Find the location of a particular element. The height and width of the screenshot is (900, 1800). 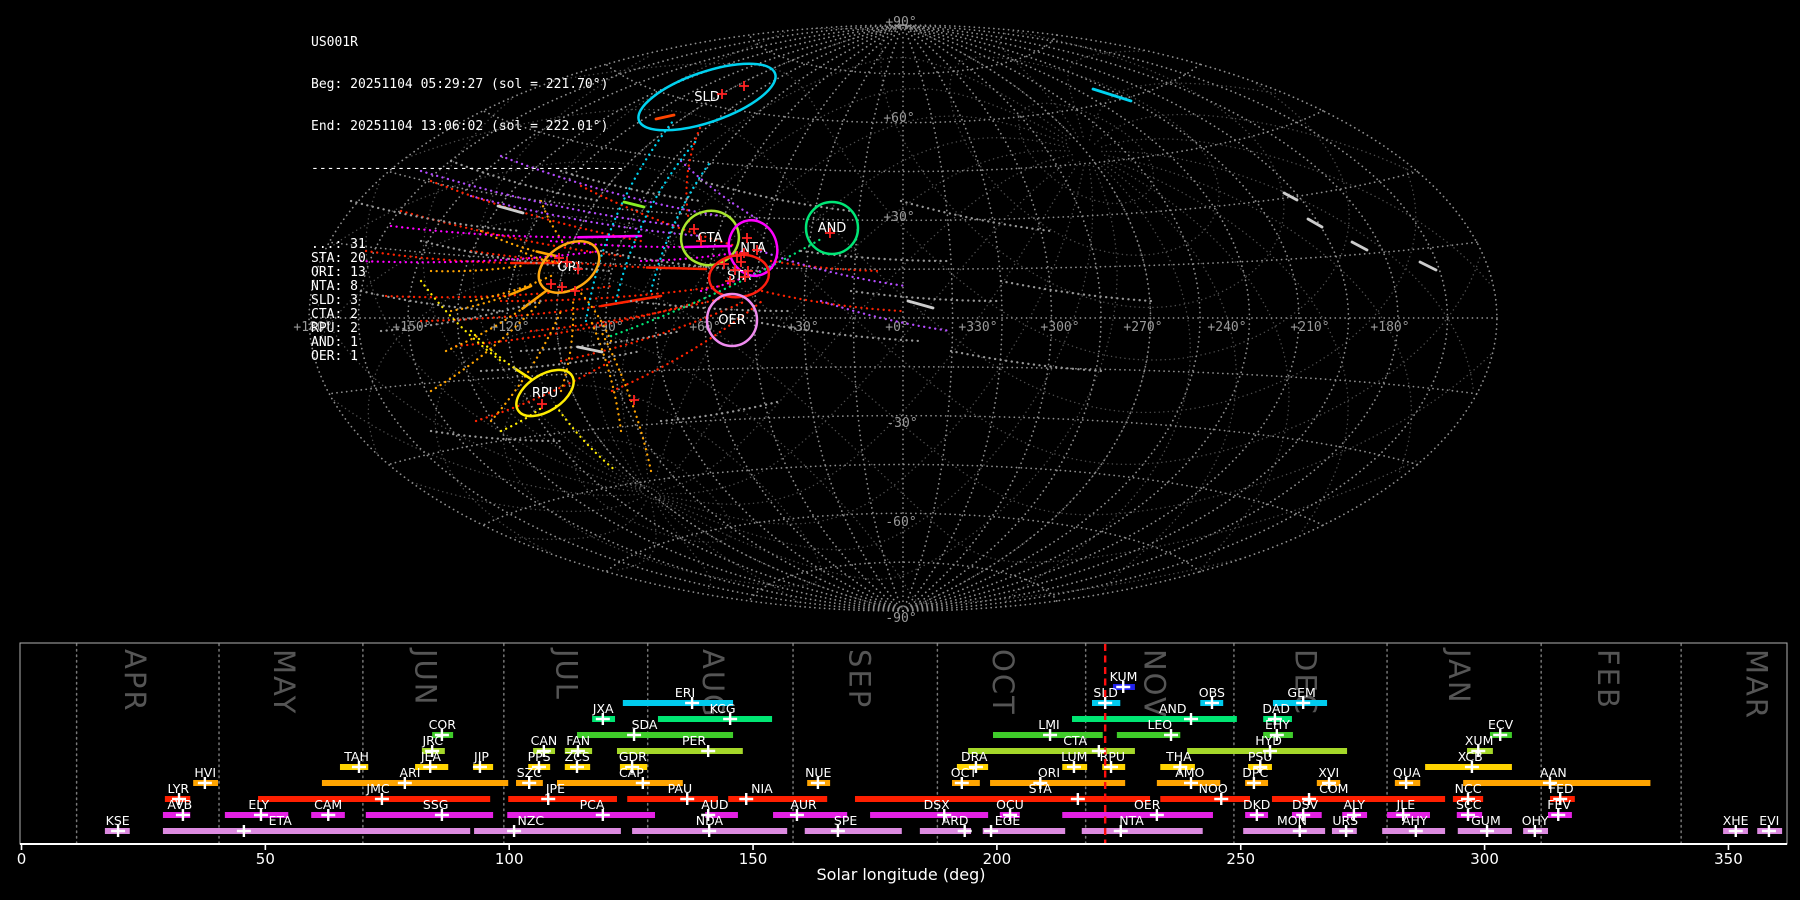

shower-bar-noo is located at coordinates (1205, 799).